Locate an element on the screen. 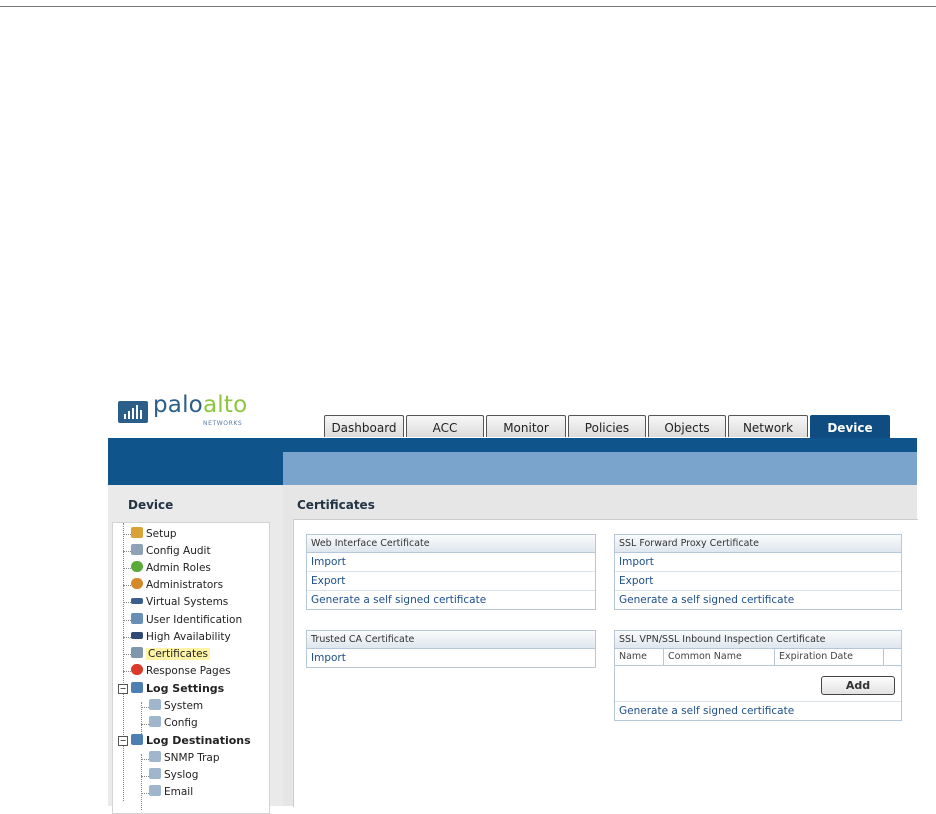 Image resolution: width=936 pixels, height=814 pixels. tab-monitor: Monitor is located at coordinates (526, 426).